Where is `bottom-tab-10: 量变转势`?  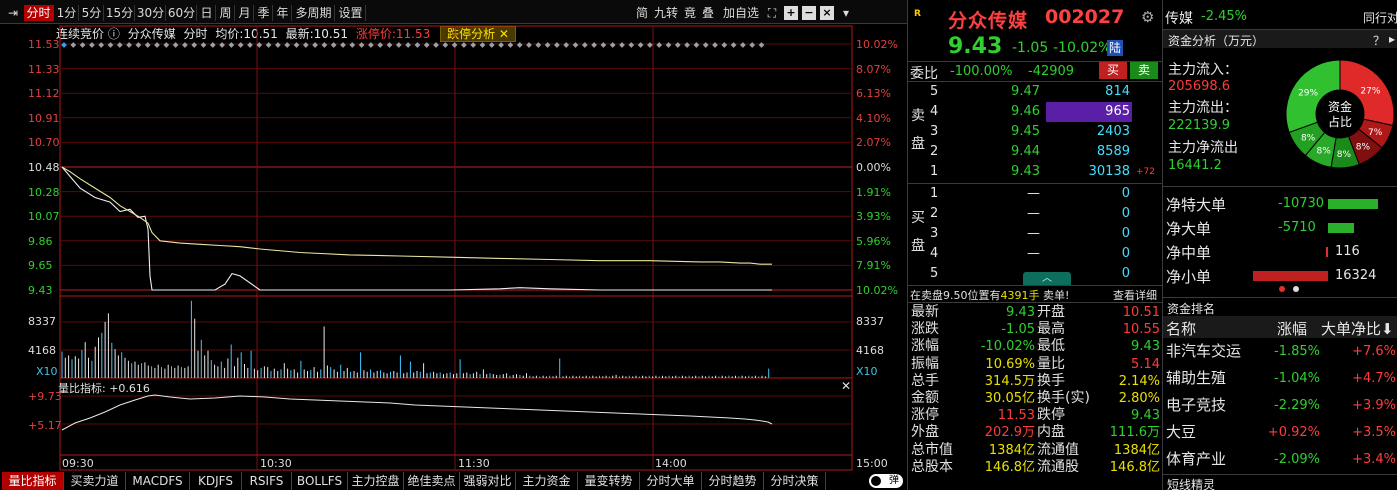 bottom-tab-10: 量变转势 is located at coordinates (609, 481).